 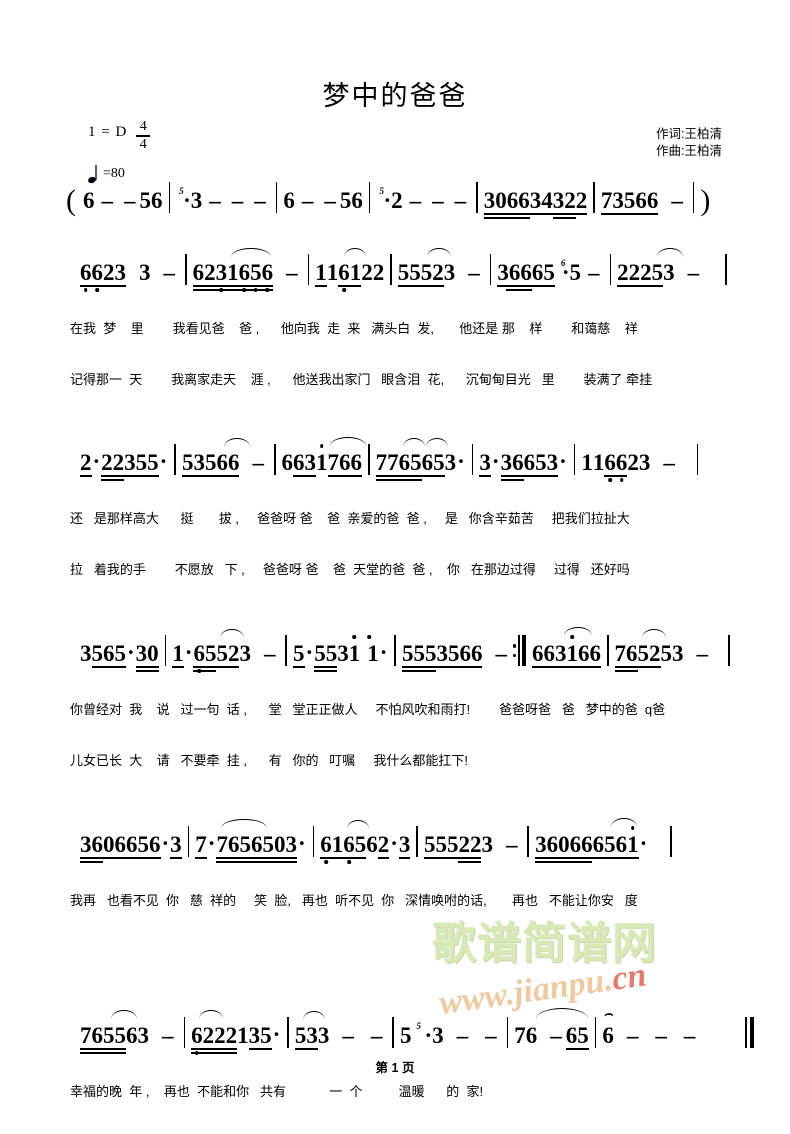 I want to click on beam-group: 3 0, so click(x=147, y=656).